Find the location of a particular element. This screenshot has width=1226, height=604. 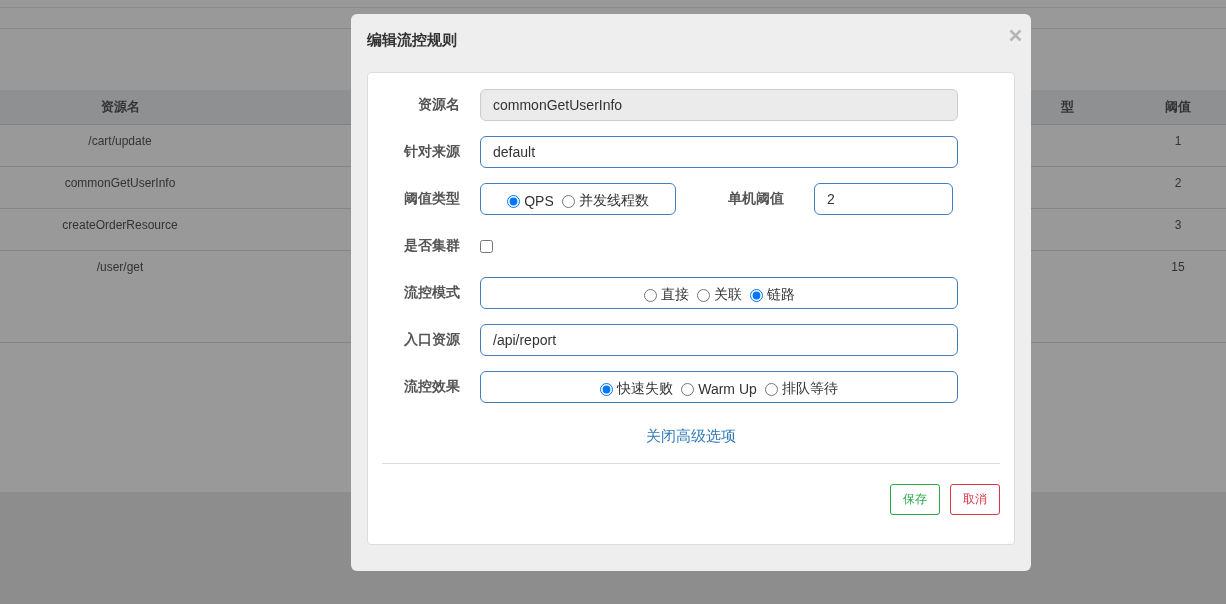

radio-label: 并发线程数 is located at coordinates (613, 201).